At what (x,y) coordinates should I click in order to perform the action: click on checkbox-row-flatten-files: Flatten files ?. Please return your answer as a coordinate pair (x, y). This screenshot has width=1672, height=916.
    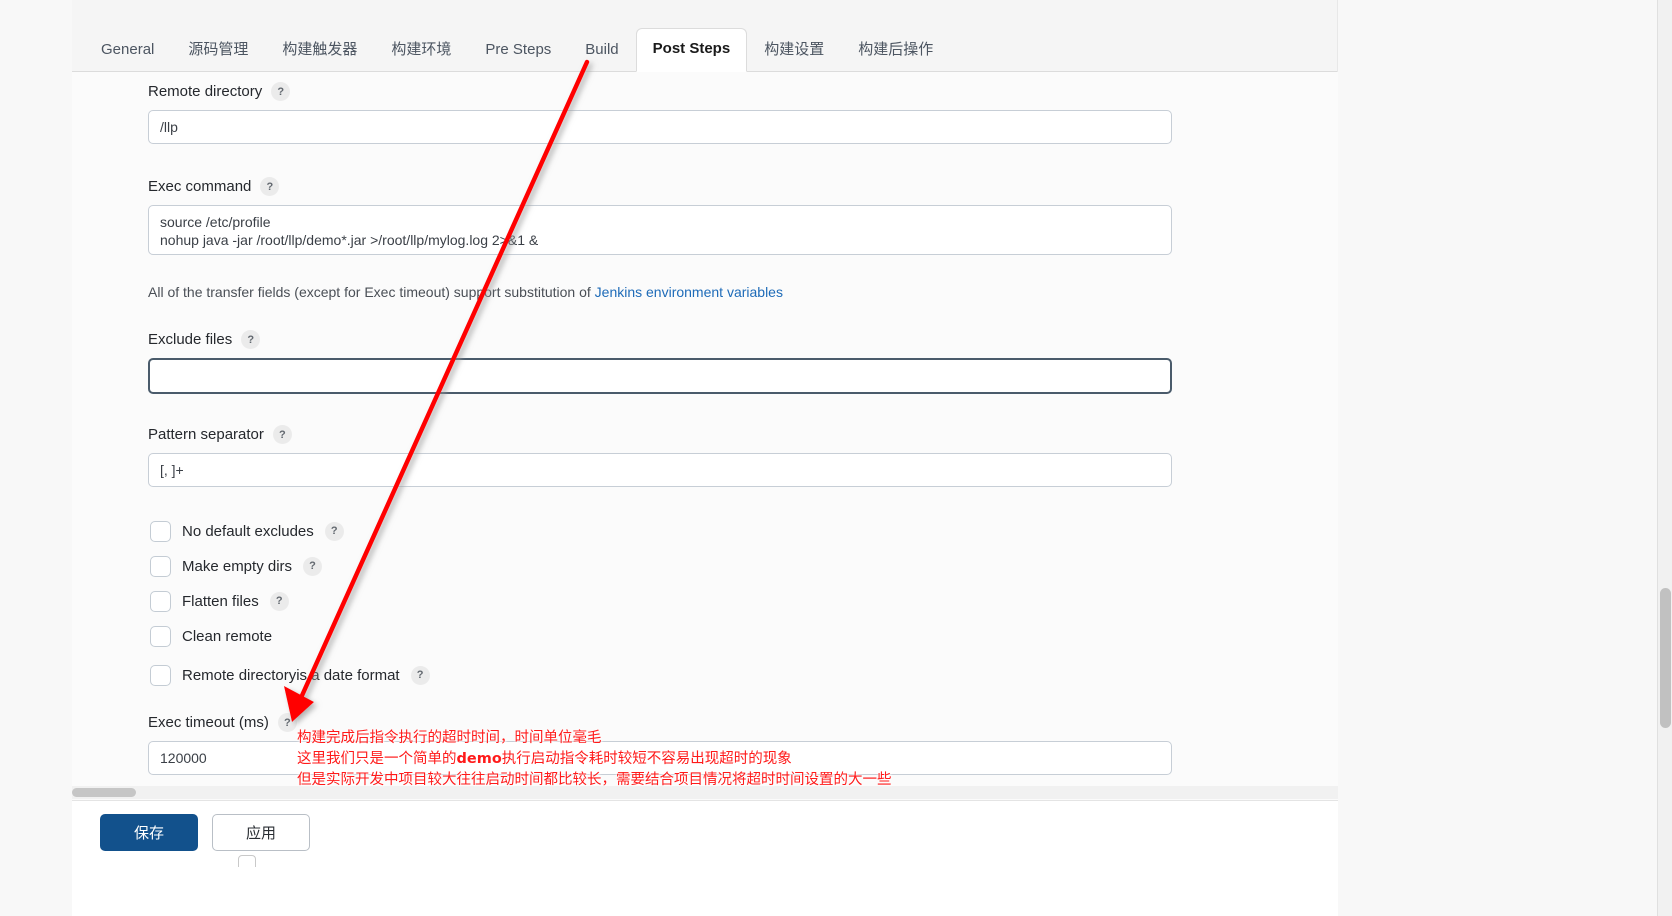
    Looking at the image, I should click on (290, 601).